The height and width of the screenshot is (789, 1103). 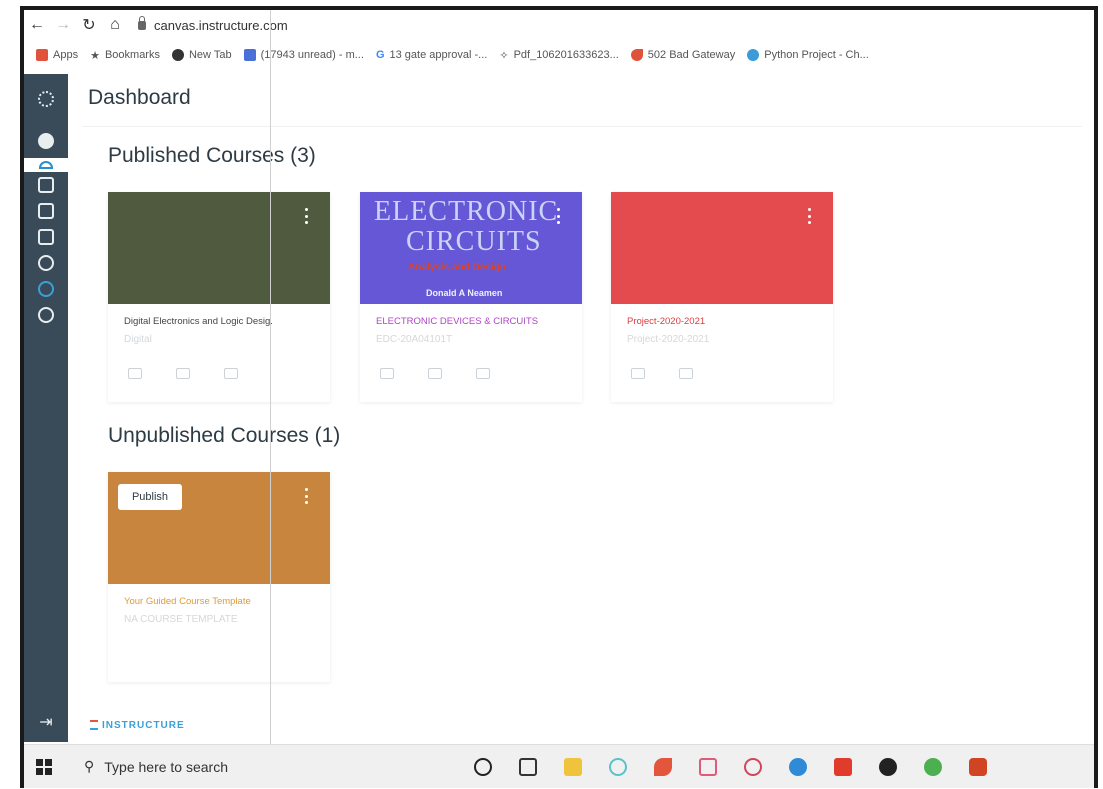 What do you see at coordinates (46, 722) in the screenshot?
I see `collapse-nav-icon: ⇥` at bounding box center [46, 722].